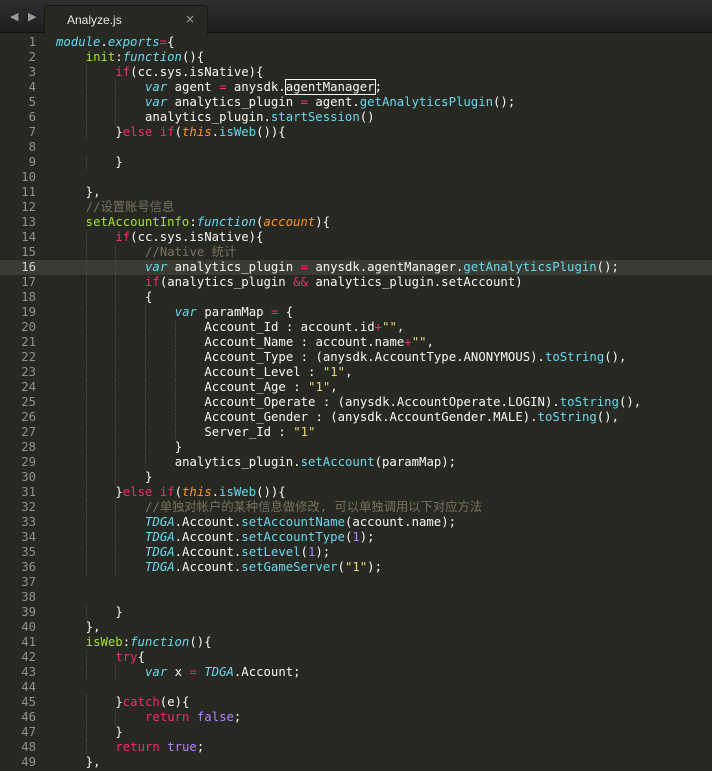  I want to click on code-line: 47}, so click(356, 732).